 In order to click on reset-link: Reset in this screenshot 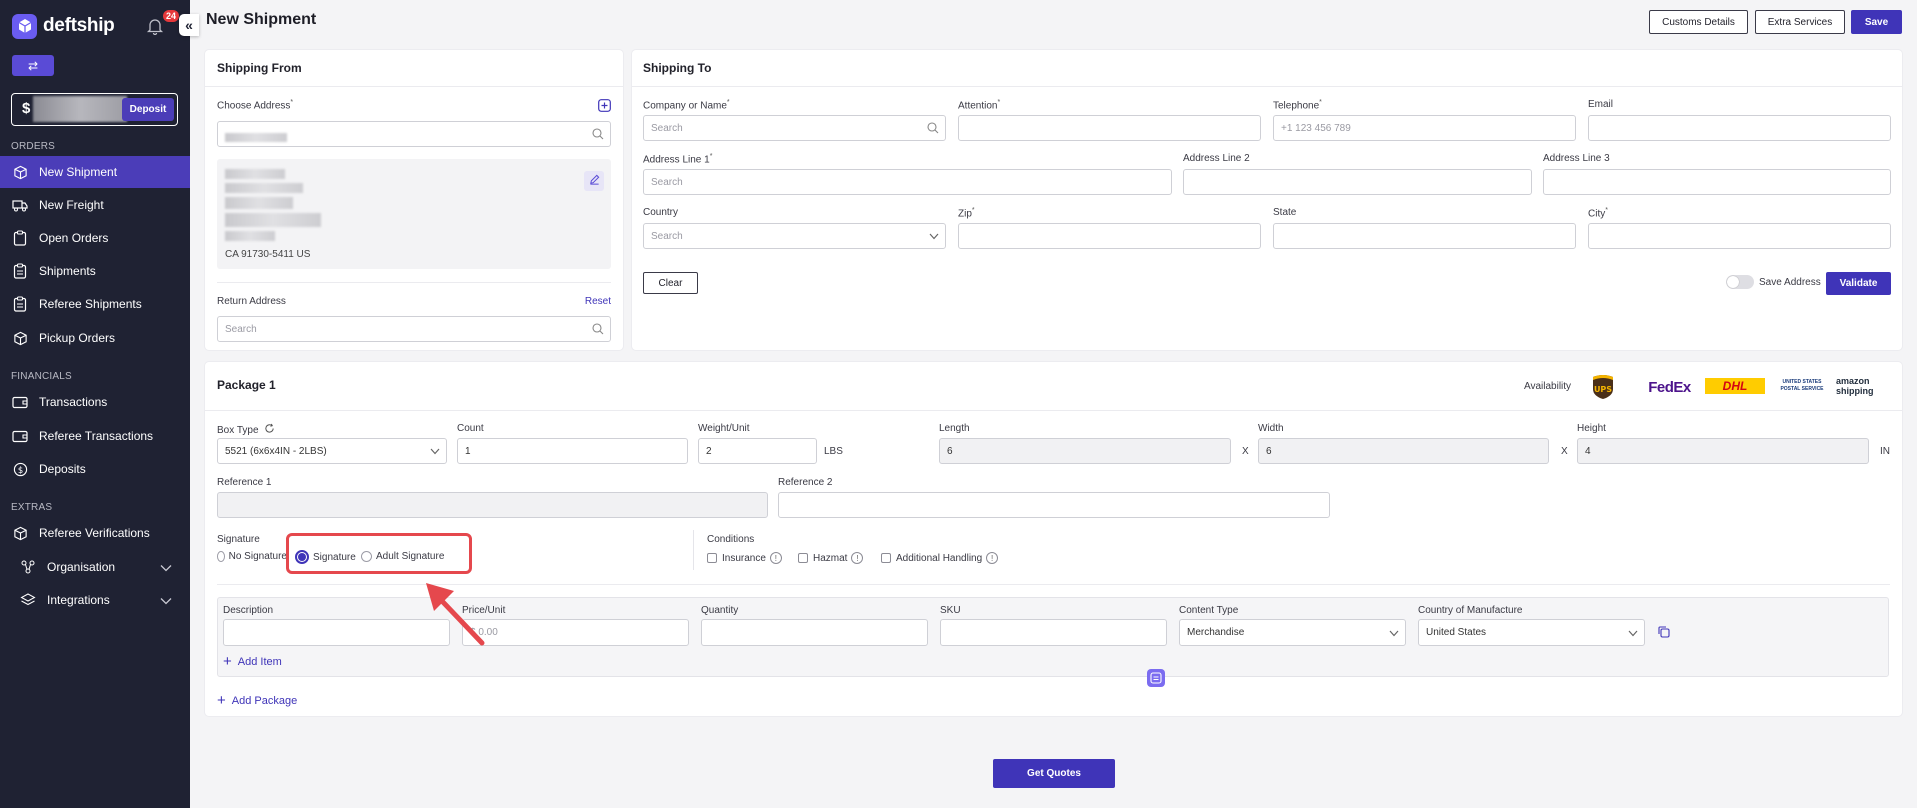, I will do `click(598, 301)`.